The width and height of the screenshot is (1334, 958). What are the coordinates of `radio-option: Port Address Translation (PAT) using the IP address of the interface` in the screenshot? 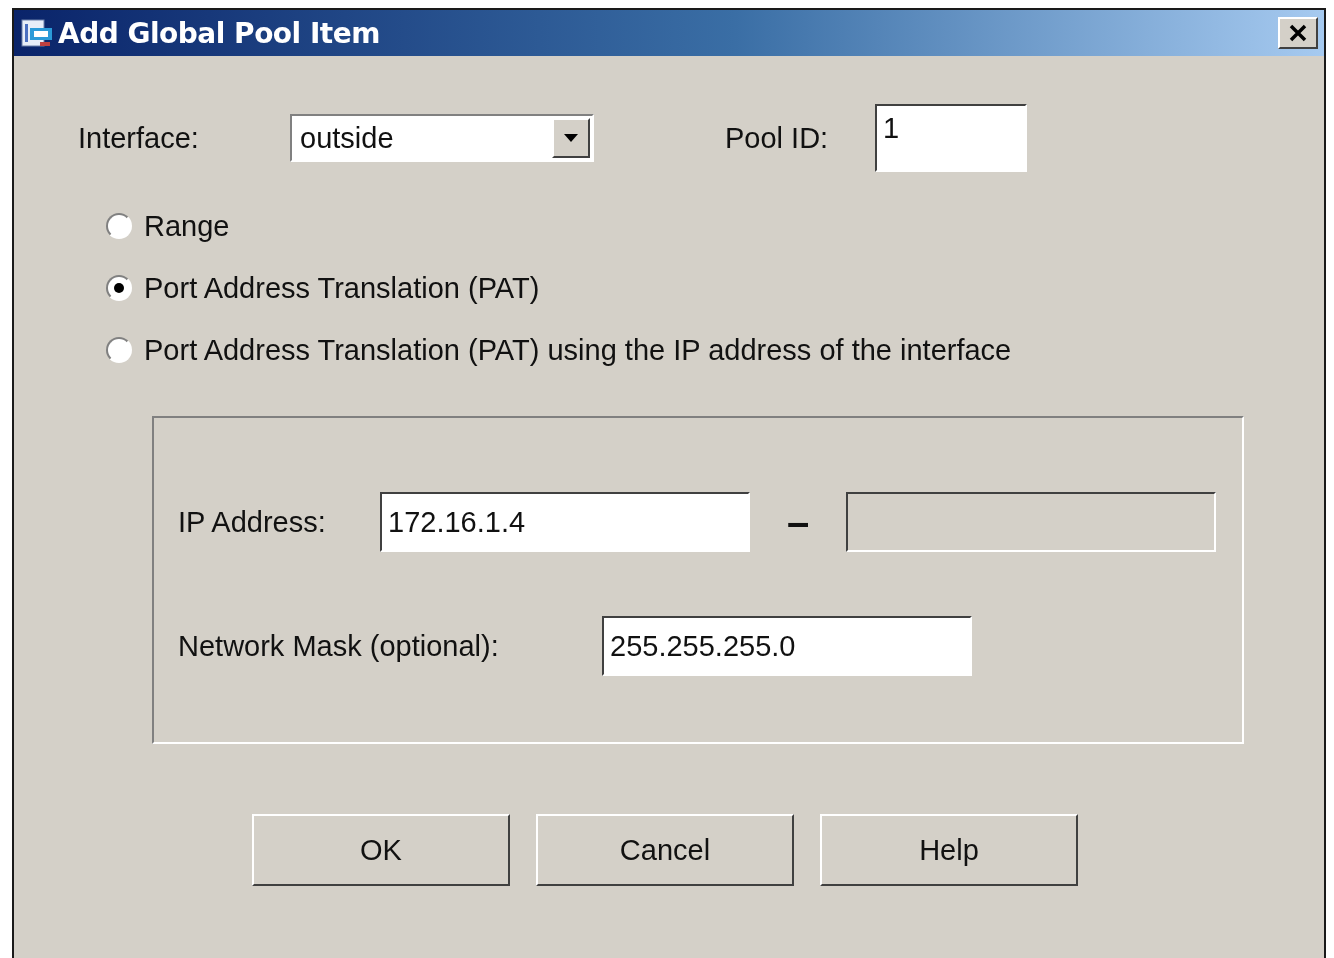 It's located at (715, 350).